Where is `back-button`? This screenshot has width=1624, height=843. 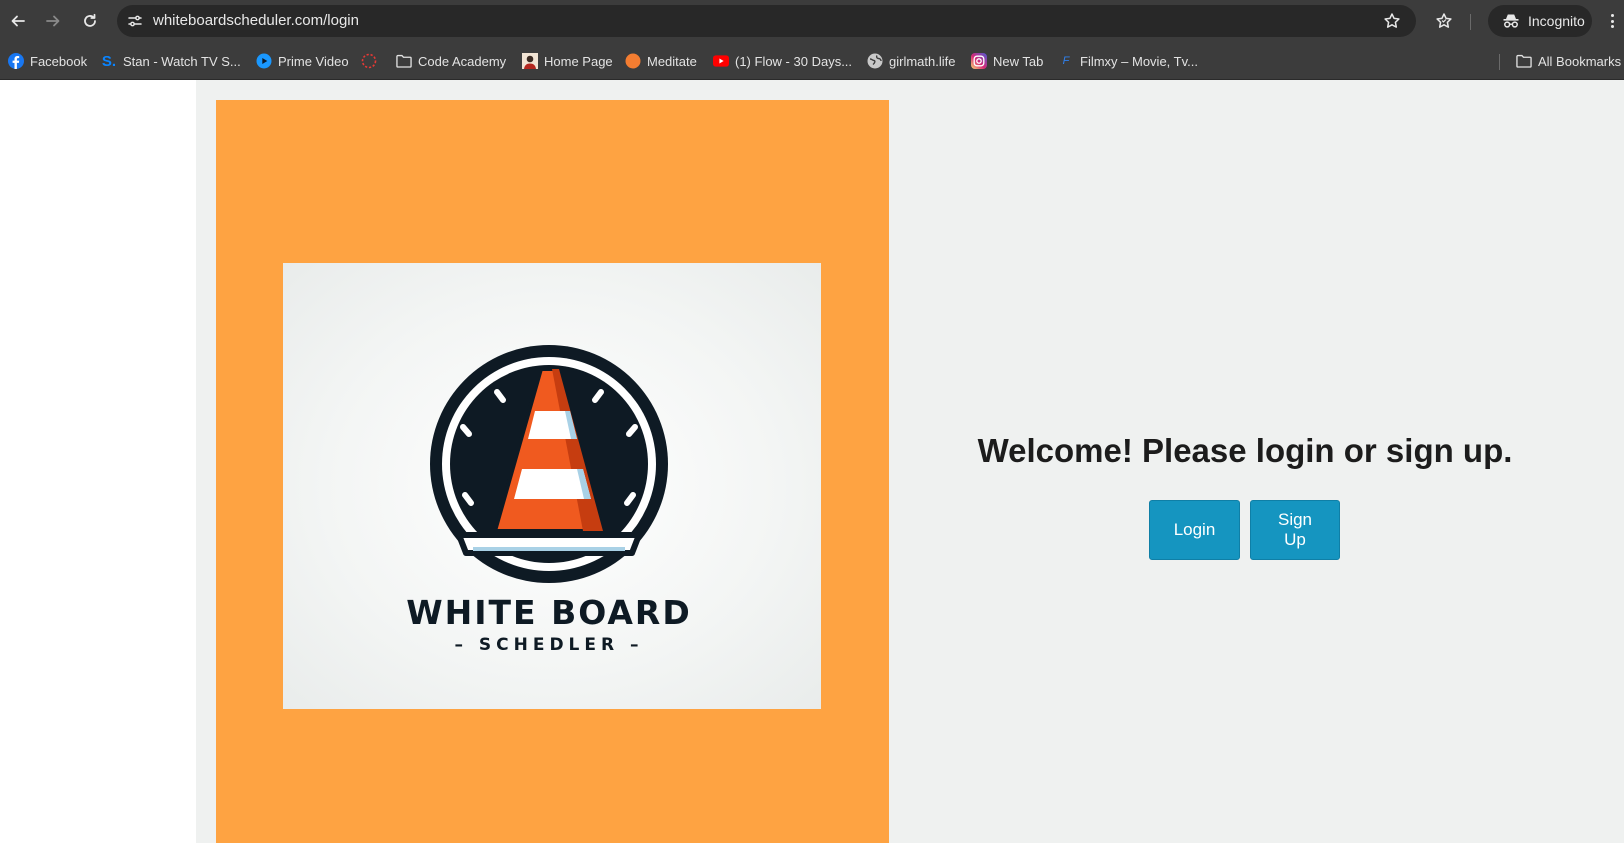 back-button is located at coordinates (18, 21).